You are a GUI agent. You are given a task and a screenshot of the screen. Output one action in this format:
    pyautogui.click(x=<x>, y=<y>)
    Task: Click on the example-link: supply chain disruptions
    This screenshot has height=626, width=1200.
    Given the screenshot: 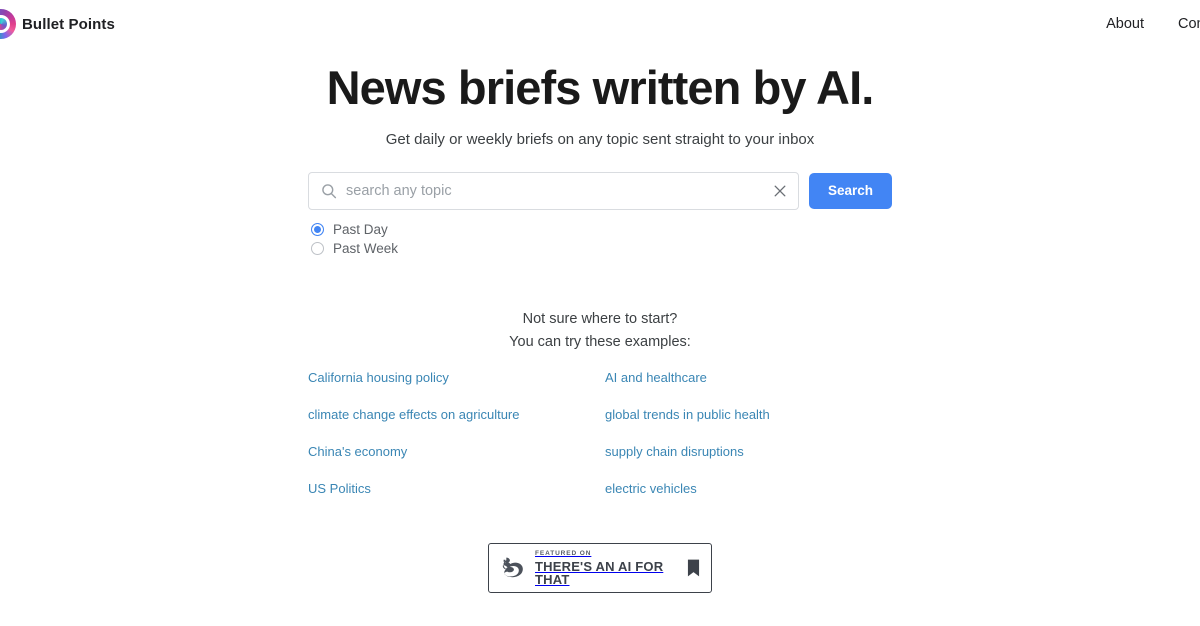 What is the action you would take?
    pyautogui.click(x=748, y=451)
    